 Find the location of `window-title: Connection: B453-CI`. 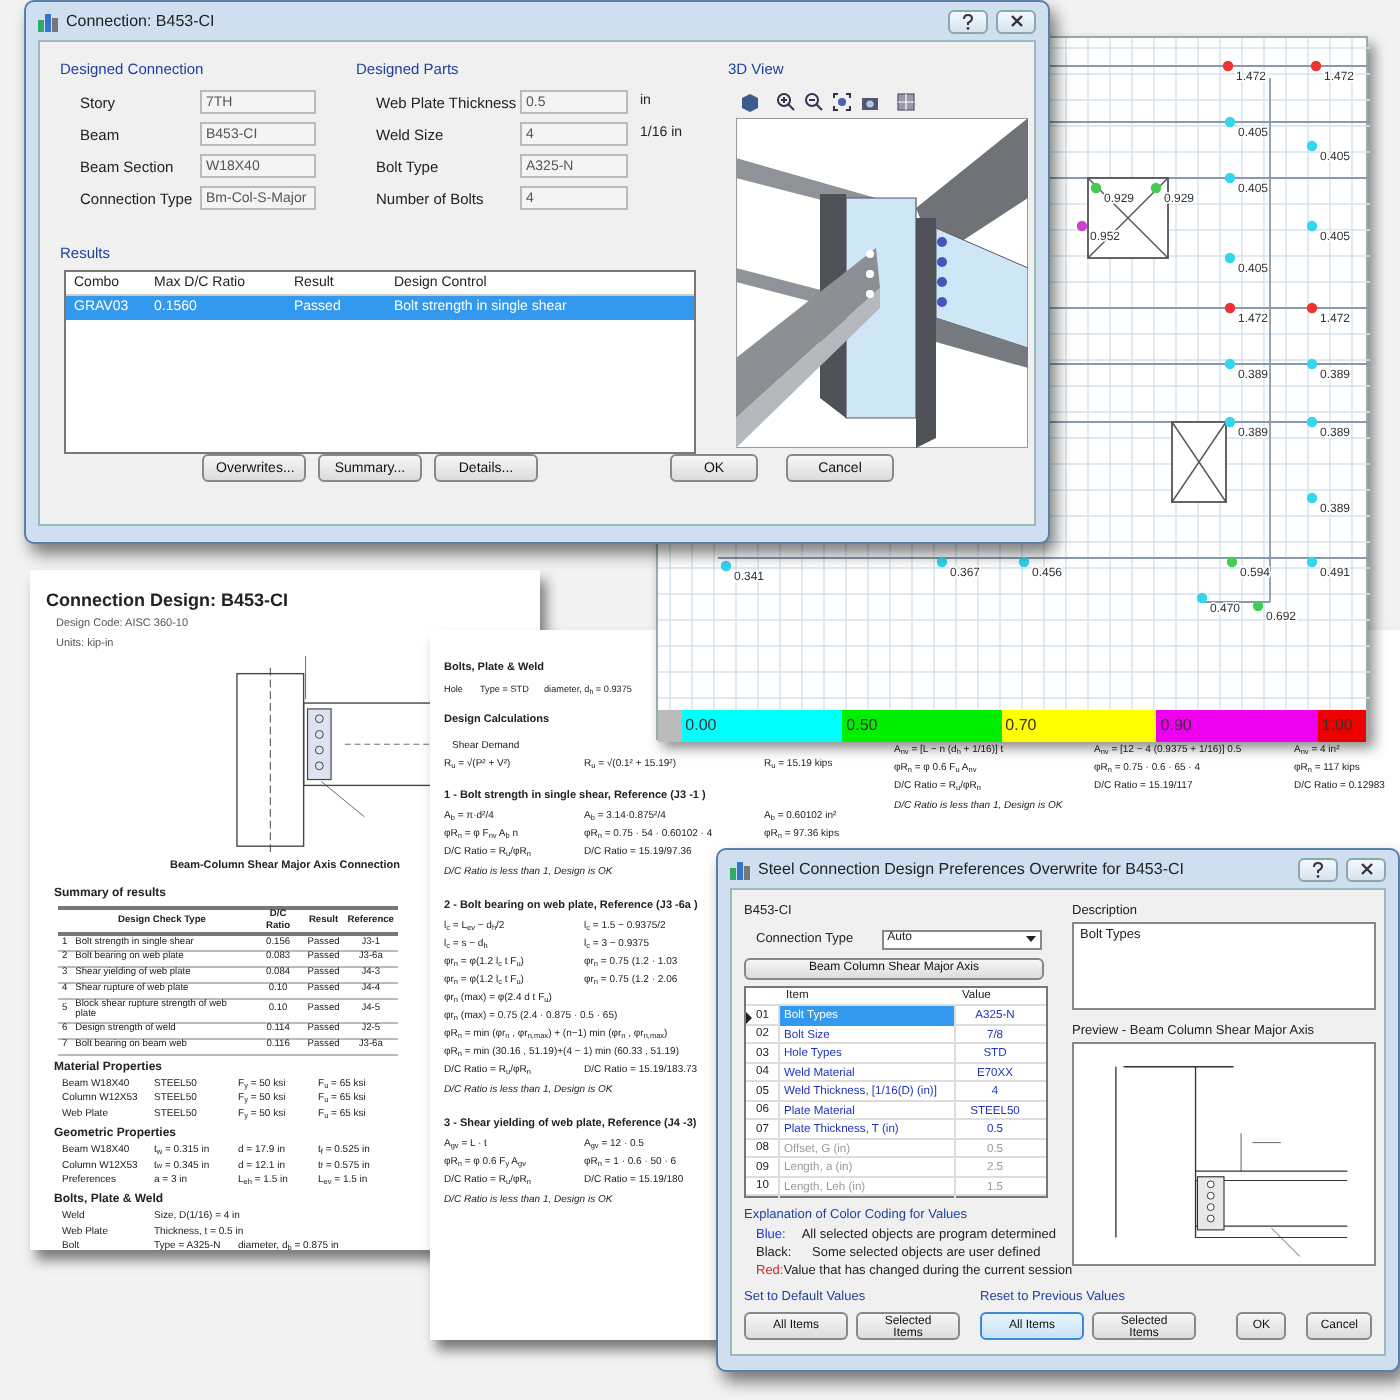

window-title: Connection: B453-CI is located at coordinates (140, 21).